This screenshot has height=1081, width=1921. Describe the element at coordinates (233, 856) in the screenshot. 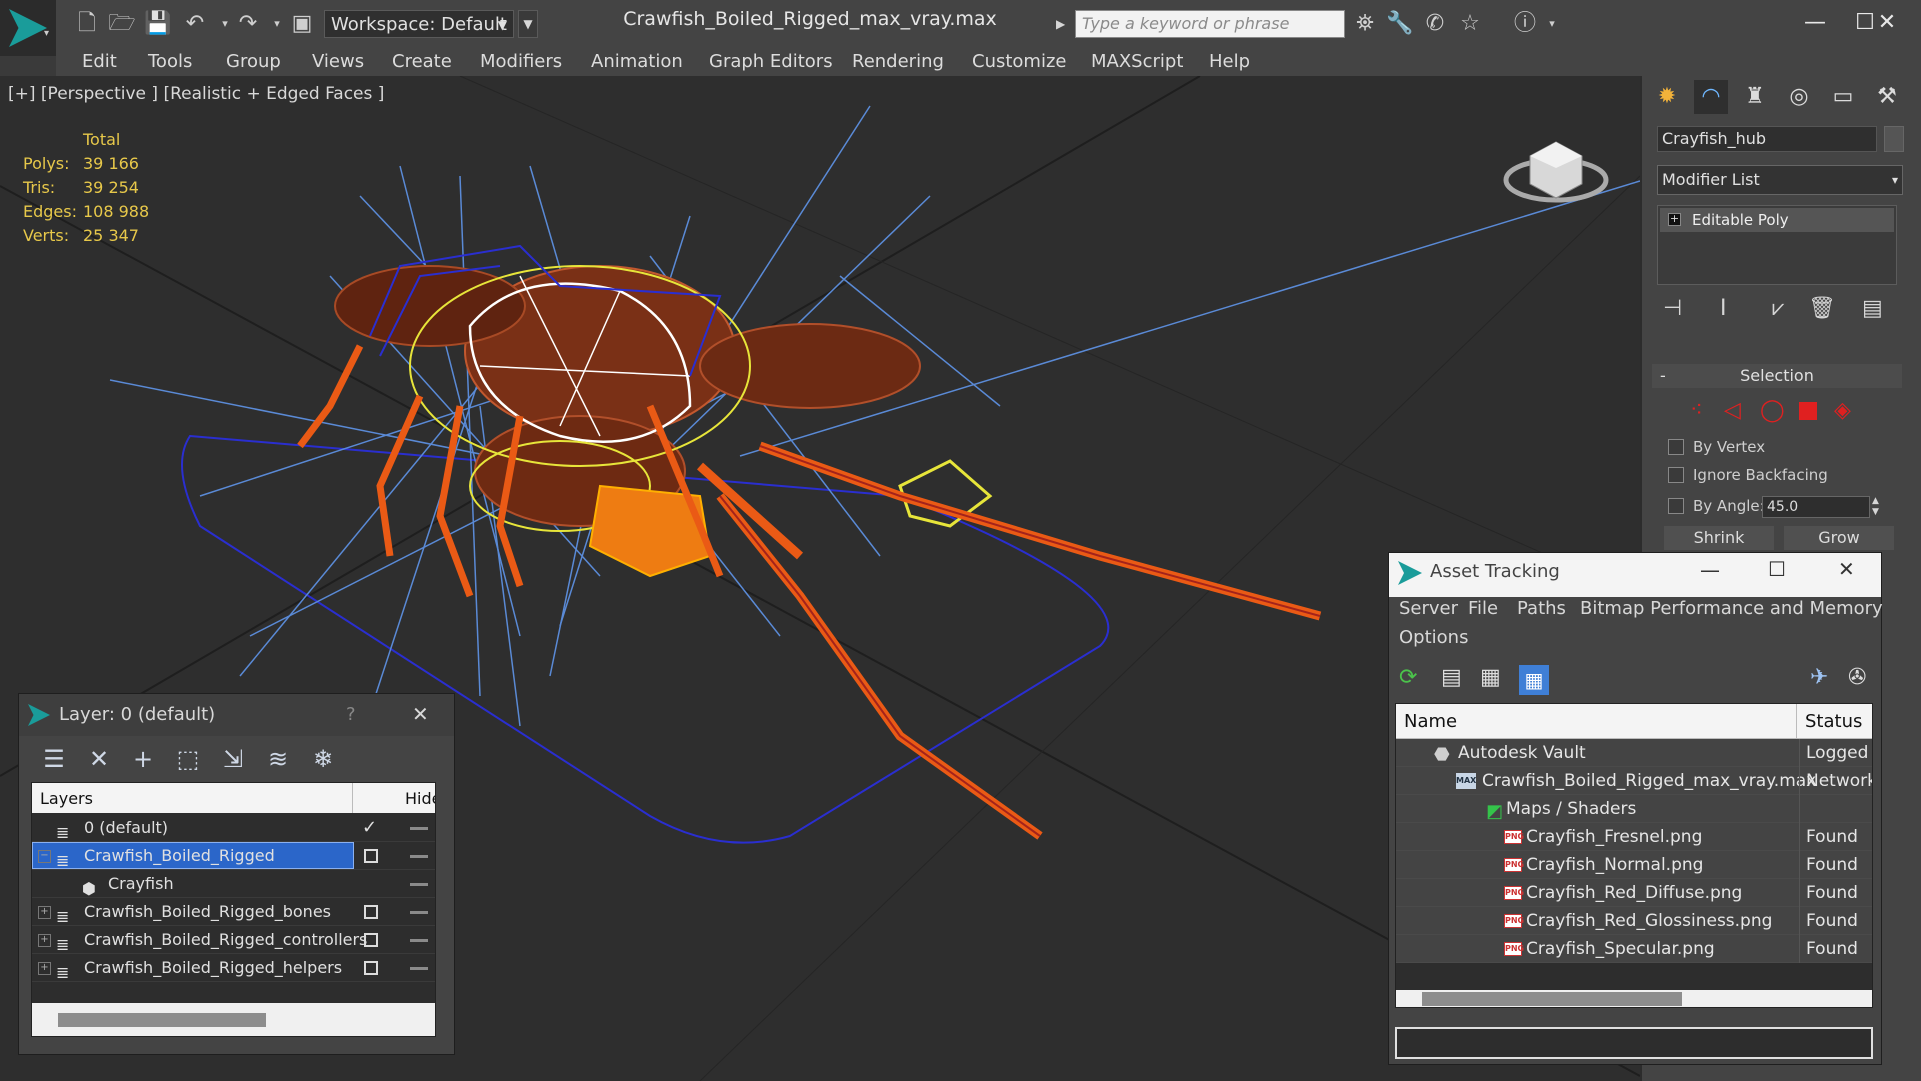

I see `layer-row-selected: − ≣ Crawfish_Boiled_Rigged` at that location.